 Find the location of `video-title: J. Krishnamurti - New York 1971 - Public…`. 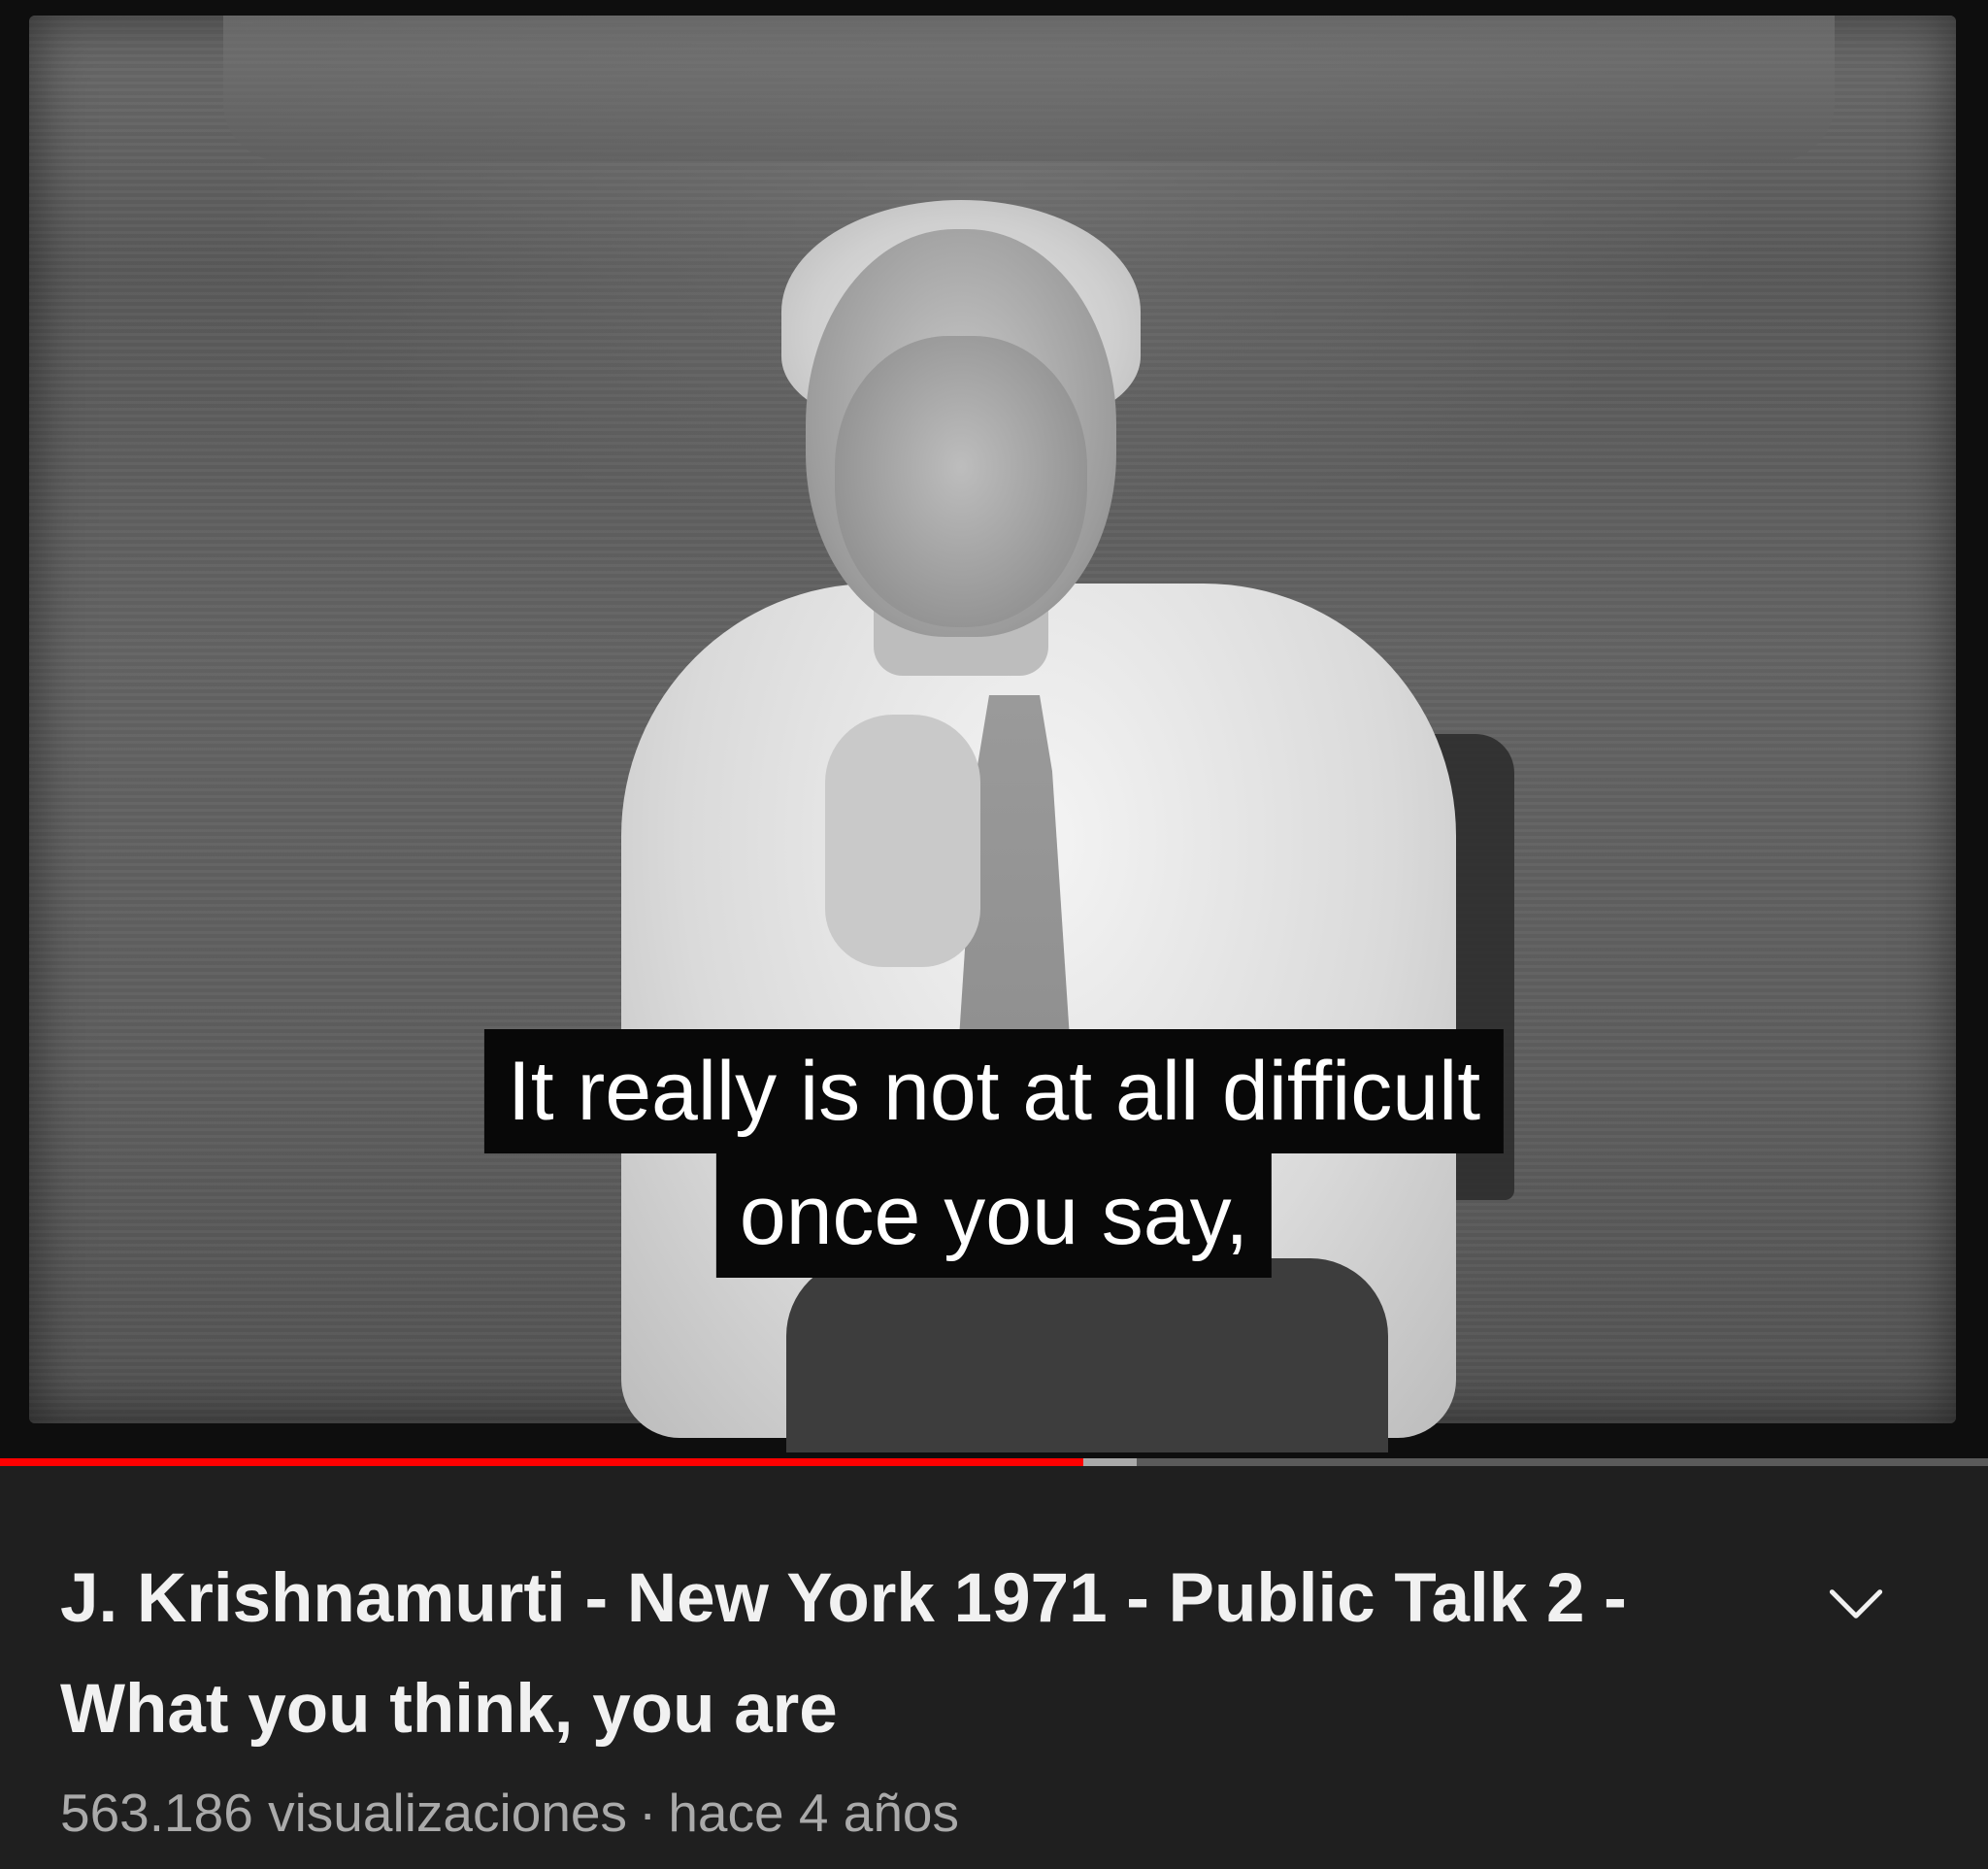

video-title: J. Krishnamurti - New York 1971 - Public… is located at coordinates (915, 1655).